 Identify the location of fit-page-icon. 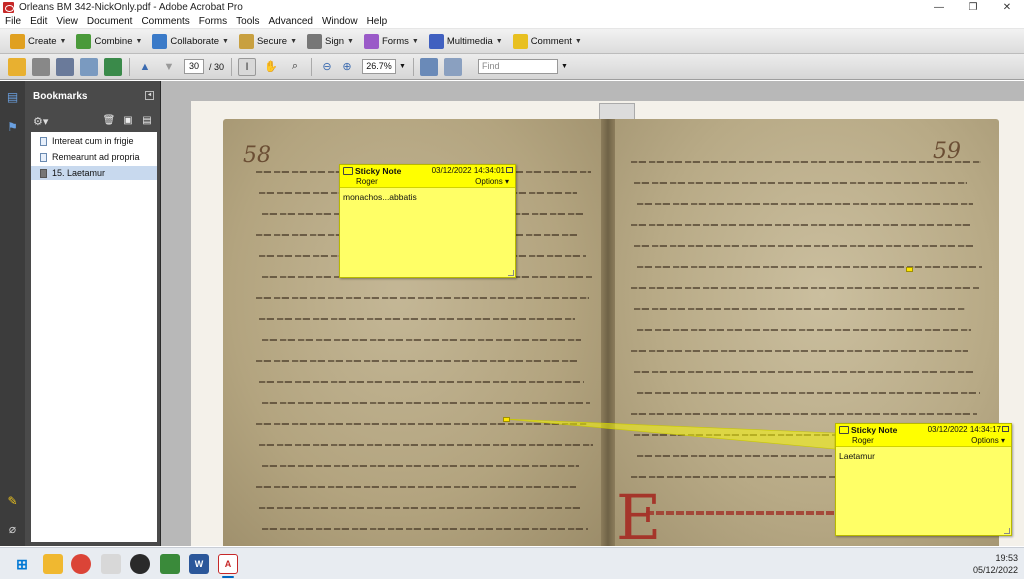
(428, 66).